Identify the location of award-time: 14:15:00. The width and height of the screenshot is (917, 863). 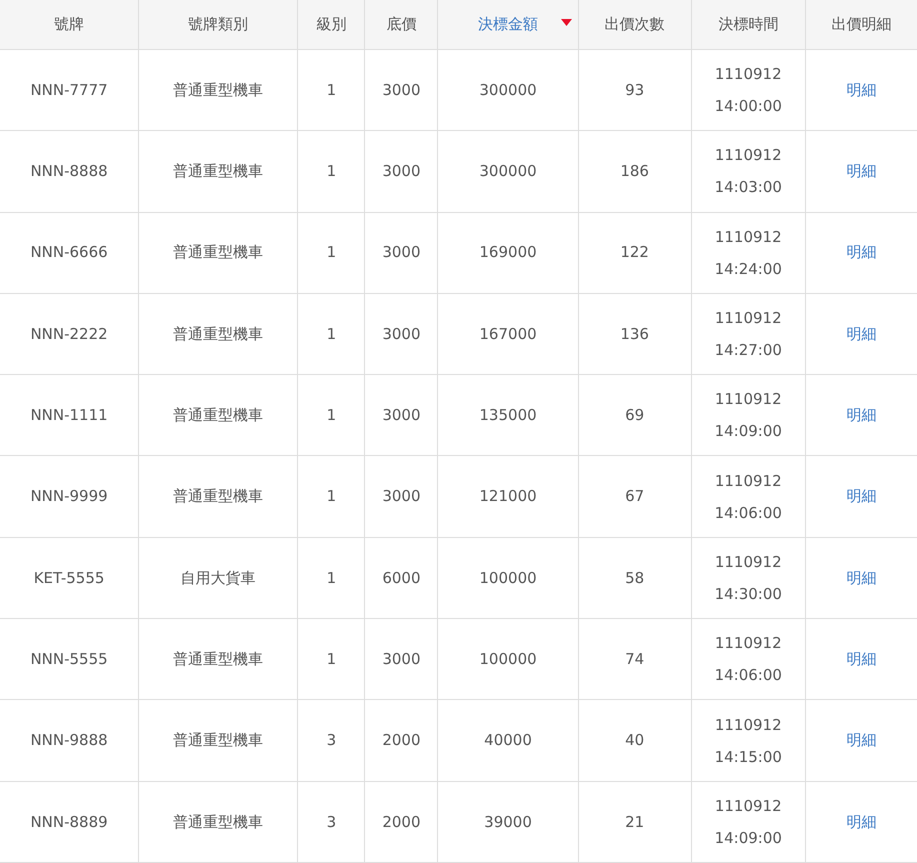
(748, 757).